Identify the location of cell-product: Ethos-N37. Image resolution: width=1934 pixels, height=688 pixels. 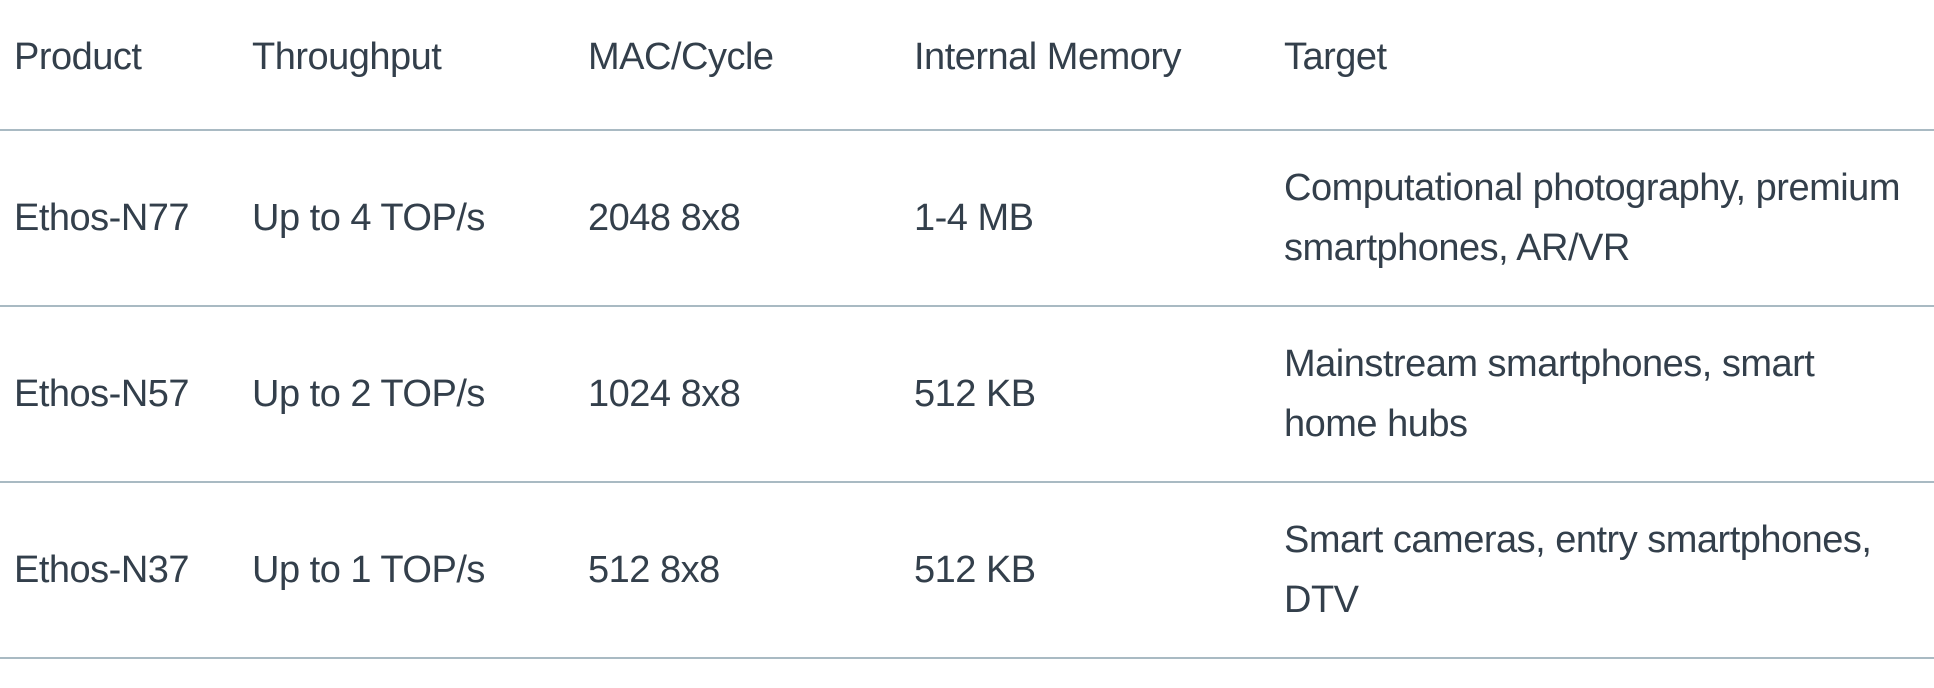
(102, 569).